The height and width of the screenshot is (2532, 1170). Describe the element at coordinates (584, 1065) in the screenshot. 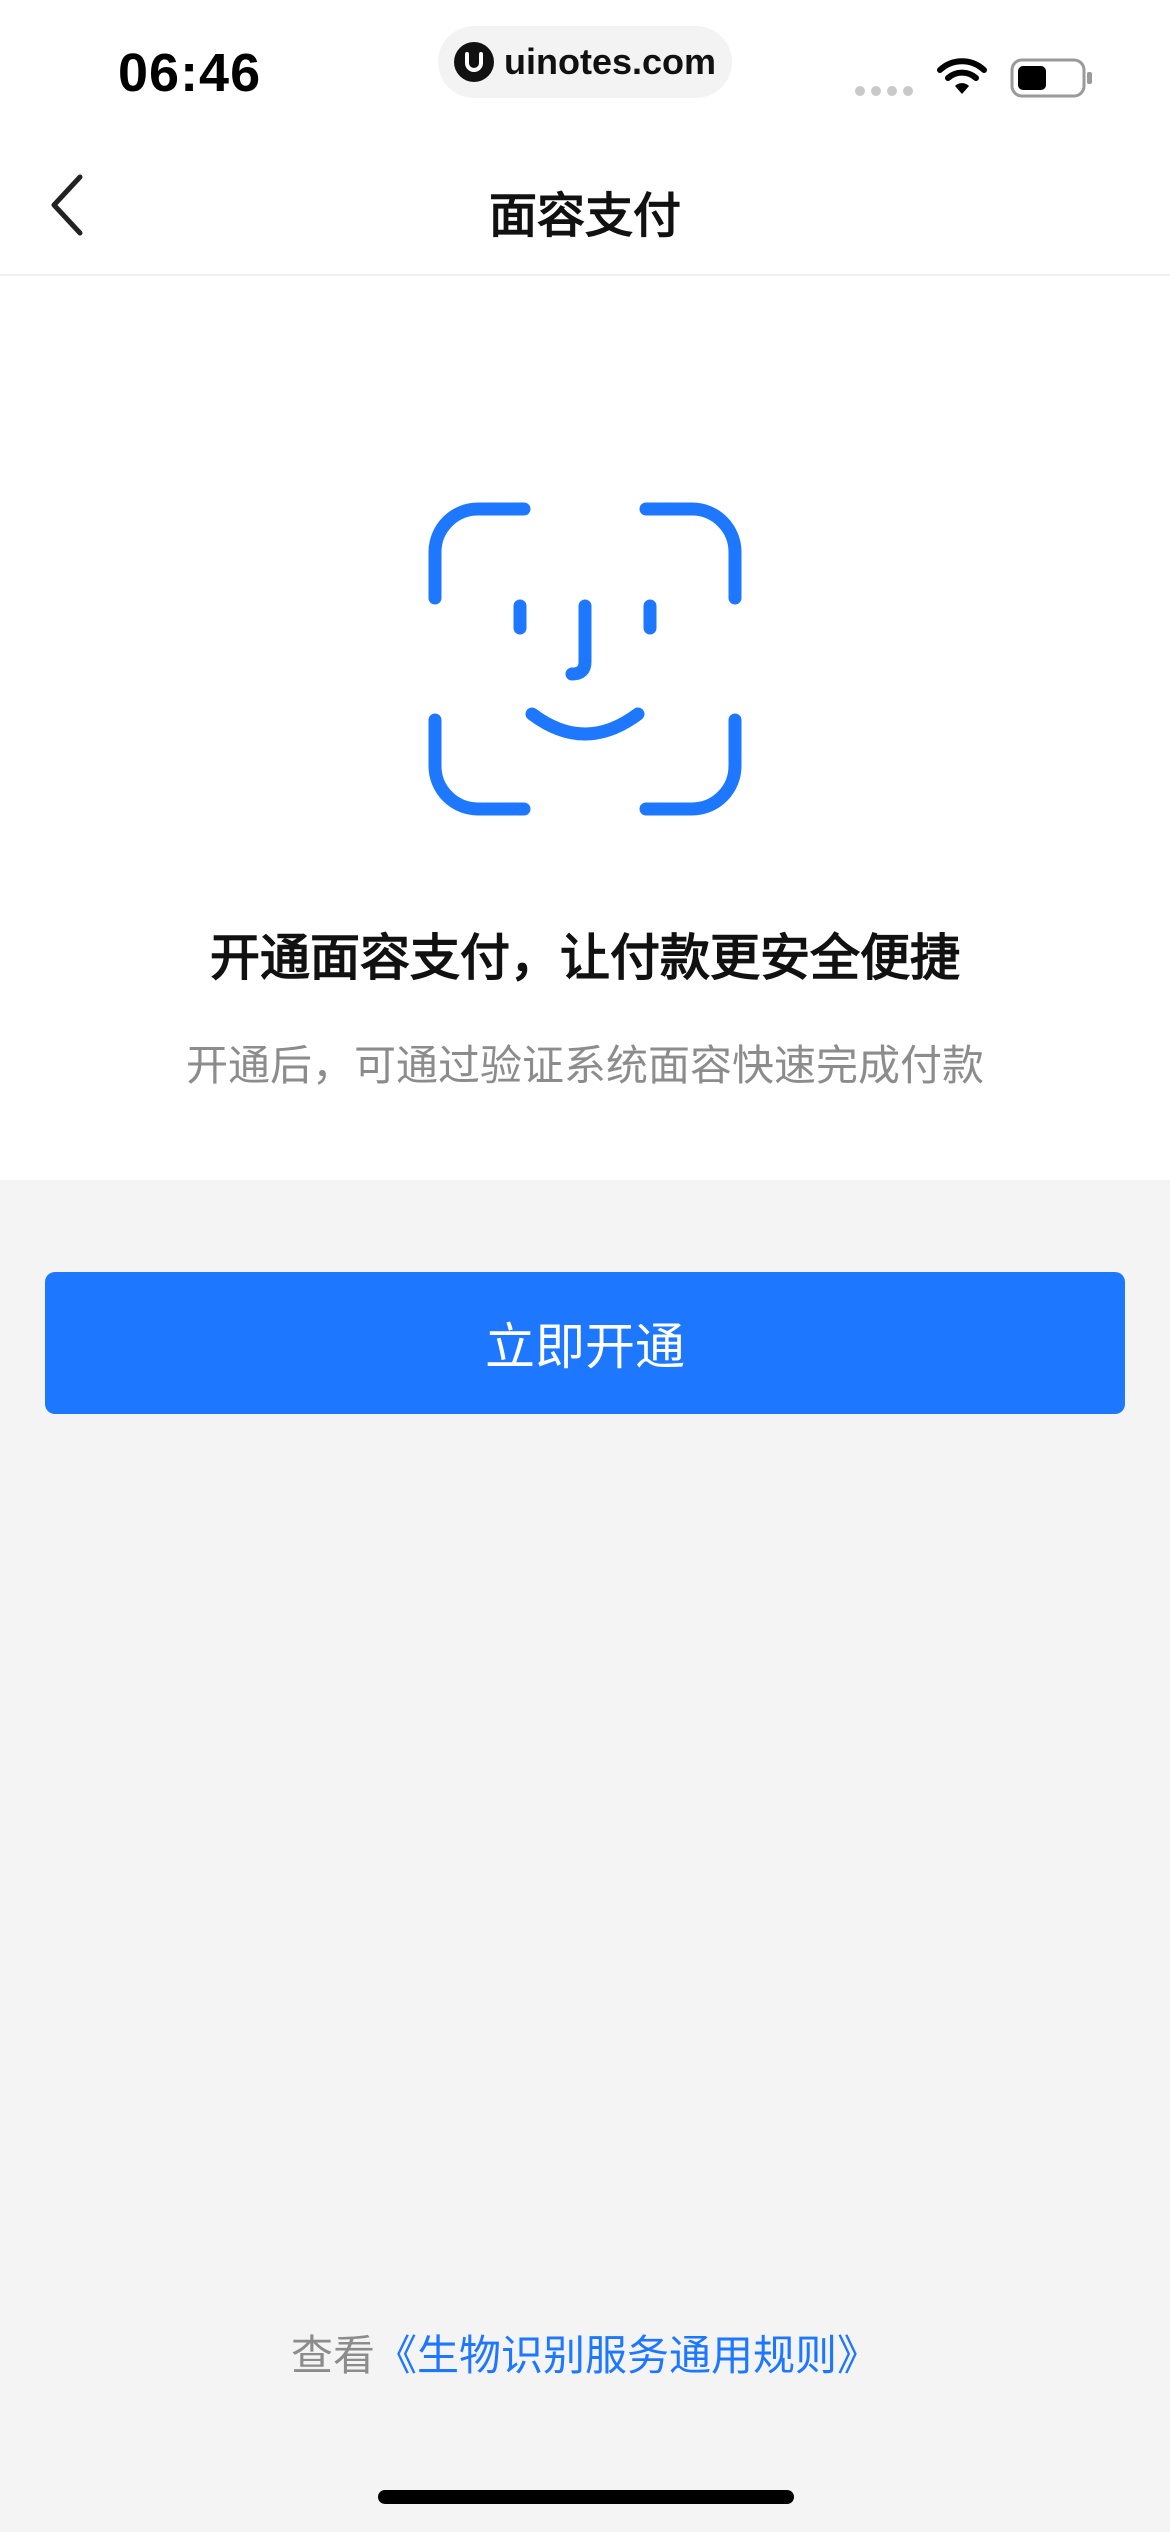

I see `description-text: 开通后，可通过验证系统面容快速完成付款` at that location.